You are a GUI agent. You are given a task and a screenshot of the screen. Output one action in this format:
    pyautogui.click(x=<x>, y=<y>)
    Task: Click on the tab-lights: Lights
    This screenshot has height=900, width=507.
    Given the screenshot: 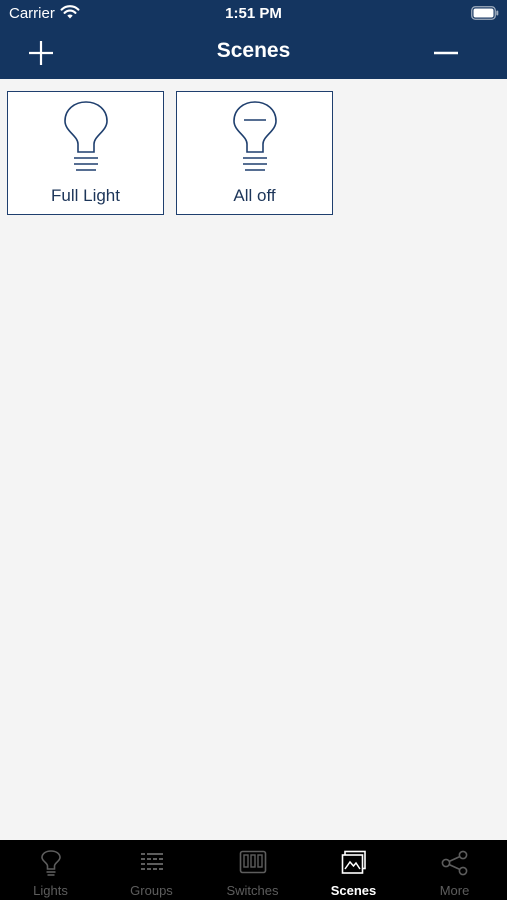 What is the action you would take?
    pyautogui.click(x=50, y=870)
    